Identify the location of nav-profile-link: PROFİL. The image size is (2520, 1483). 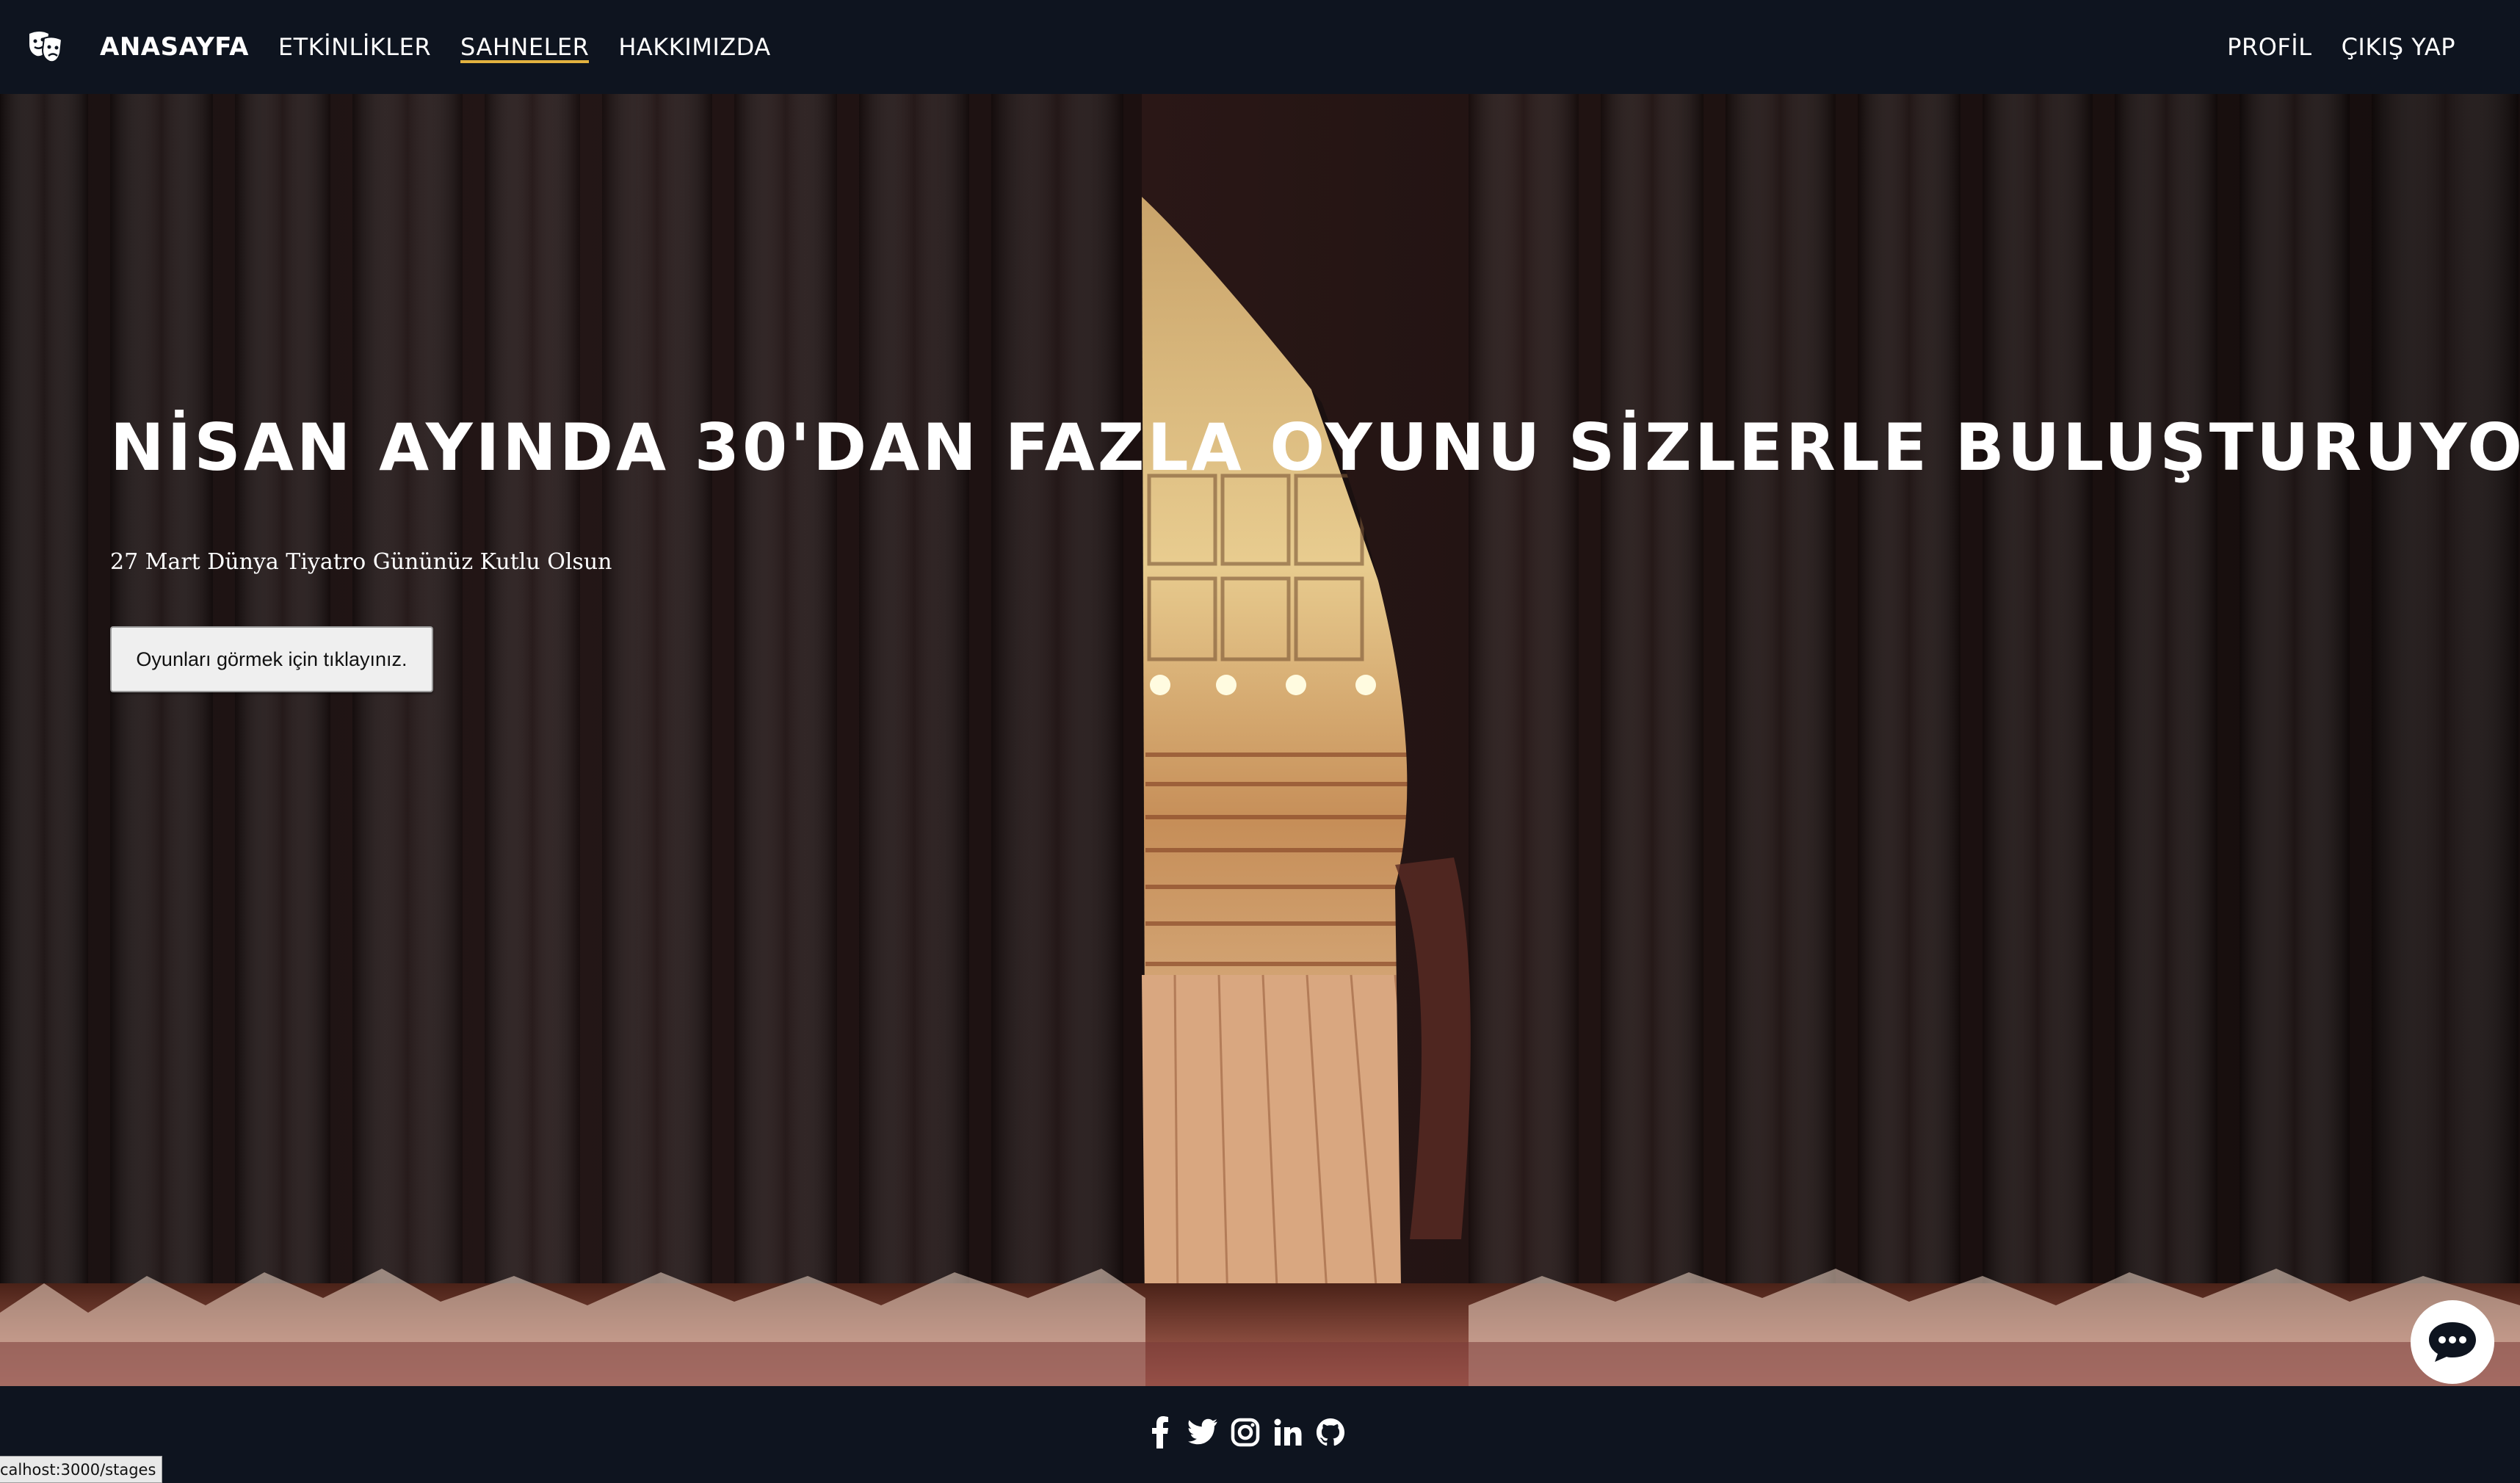
(2269, 47).